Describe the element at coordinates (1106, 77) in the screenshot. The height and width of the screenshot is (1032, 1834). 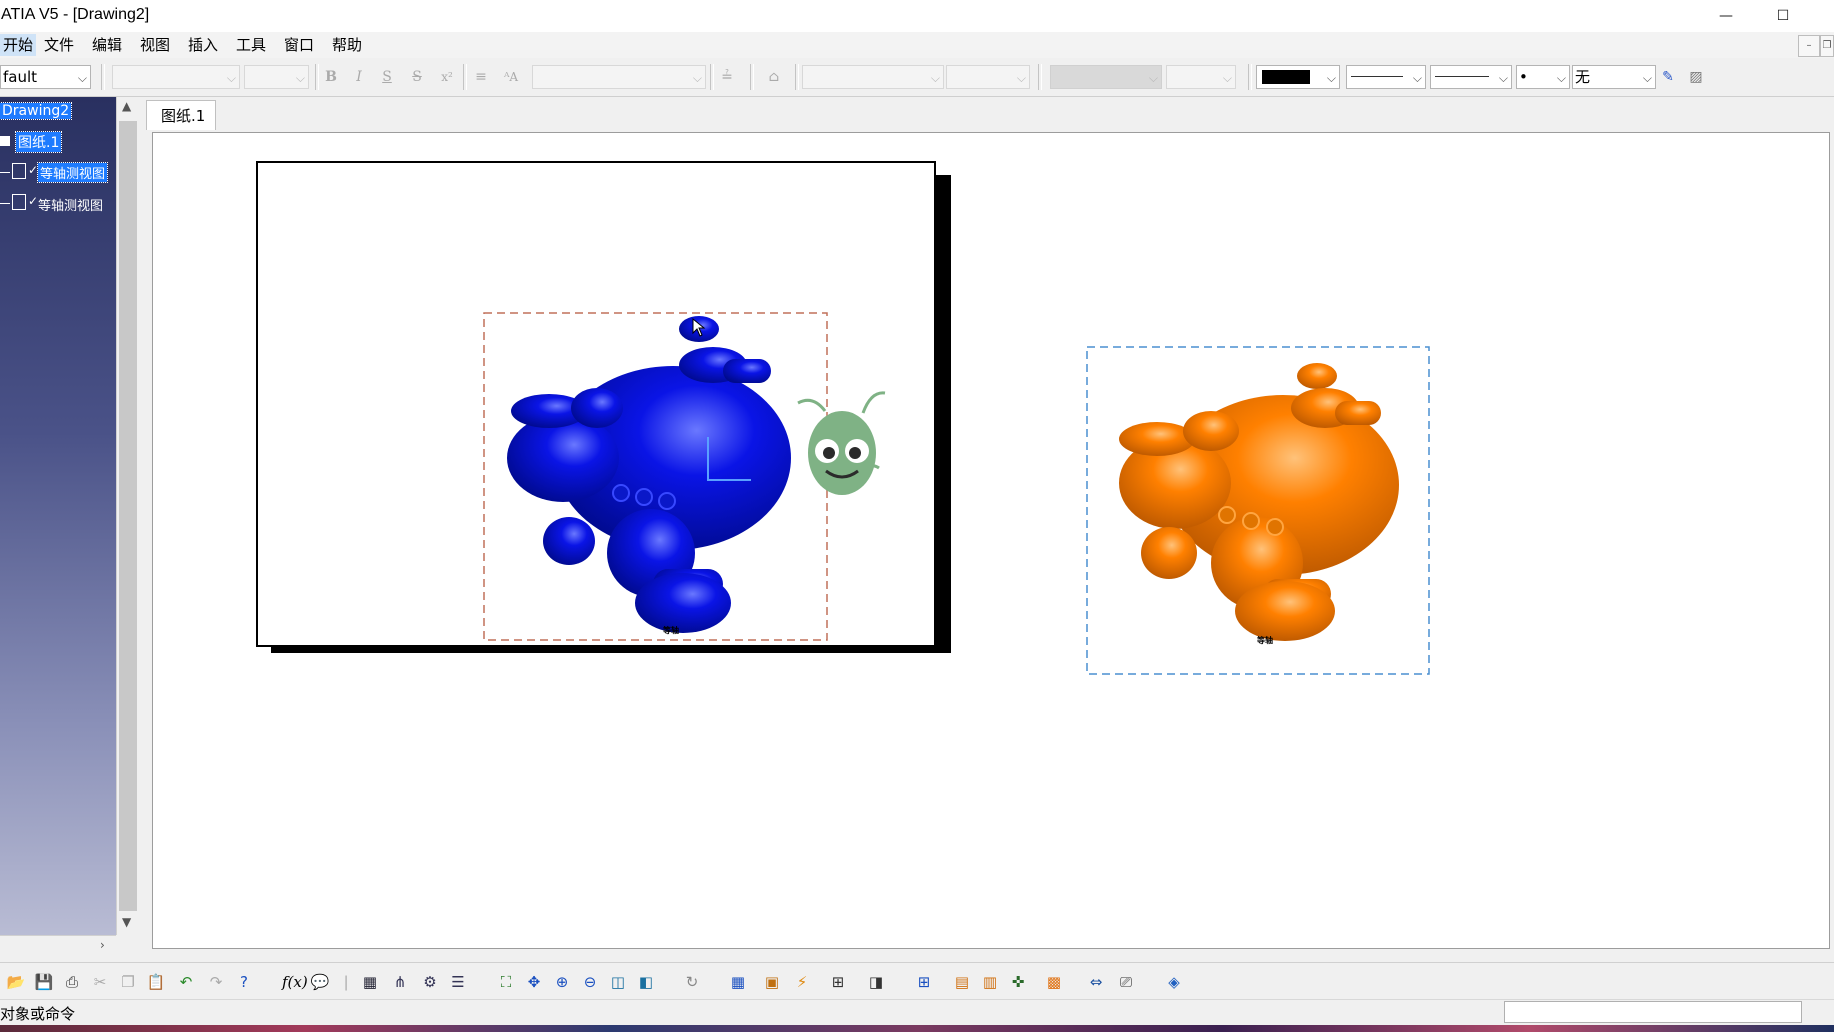
I see `precision-combo: ⌵` at that location.